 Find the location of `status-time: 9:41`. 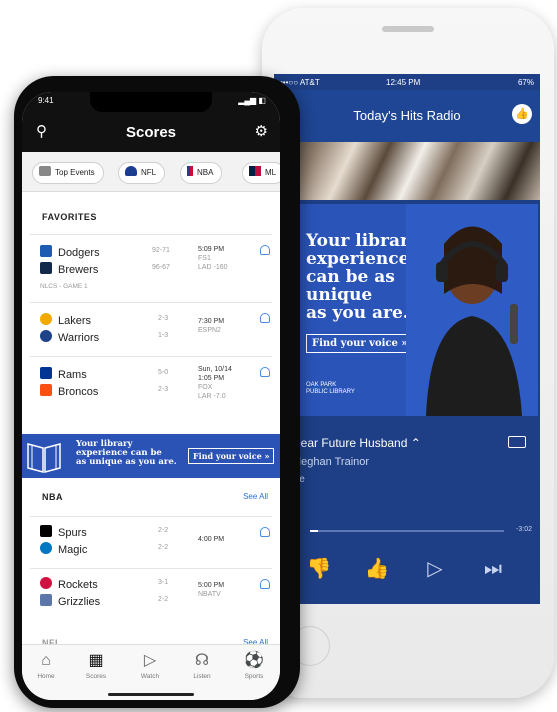

status-time: 9:41 is located at coordinates (46, 100).